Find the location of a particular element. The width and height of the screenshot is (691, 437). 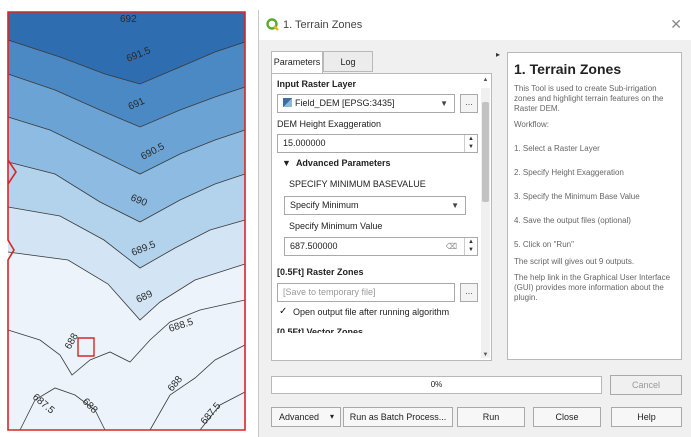

vector-zones-label: [0.5Ft] Vector Zones is located at coordinates (320, 330).